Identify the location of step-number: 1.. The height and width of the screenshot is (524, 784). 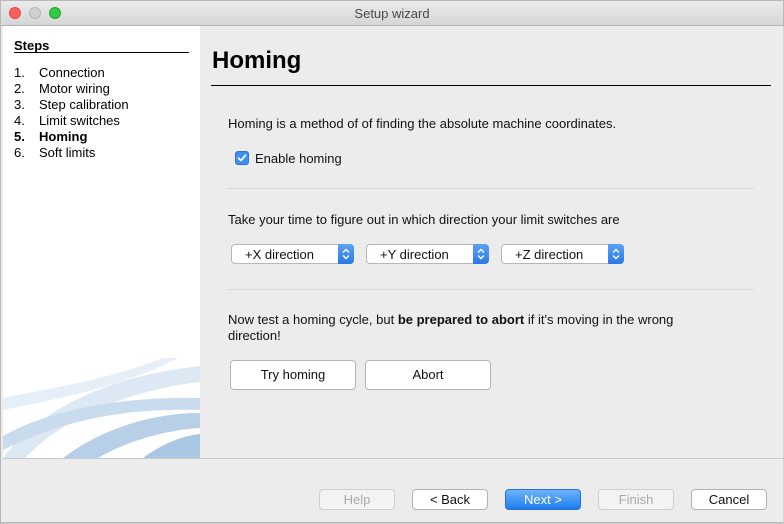
(19, 72).